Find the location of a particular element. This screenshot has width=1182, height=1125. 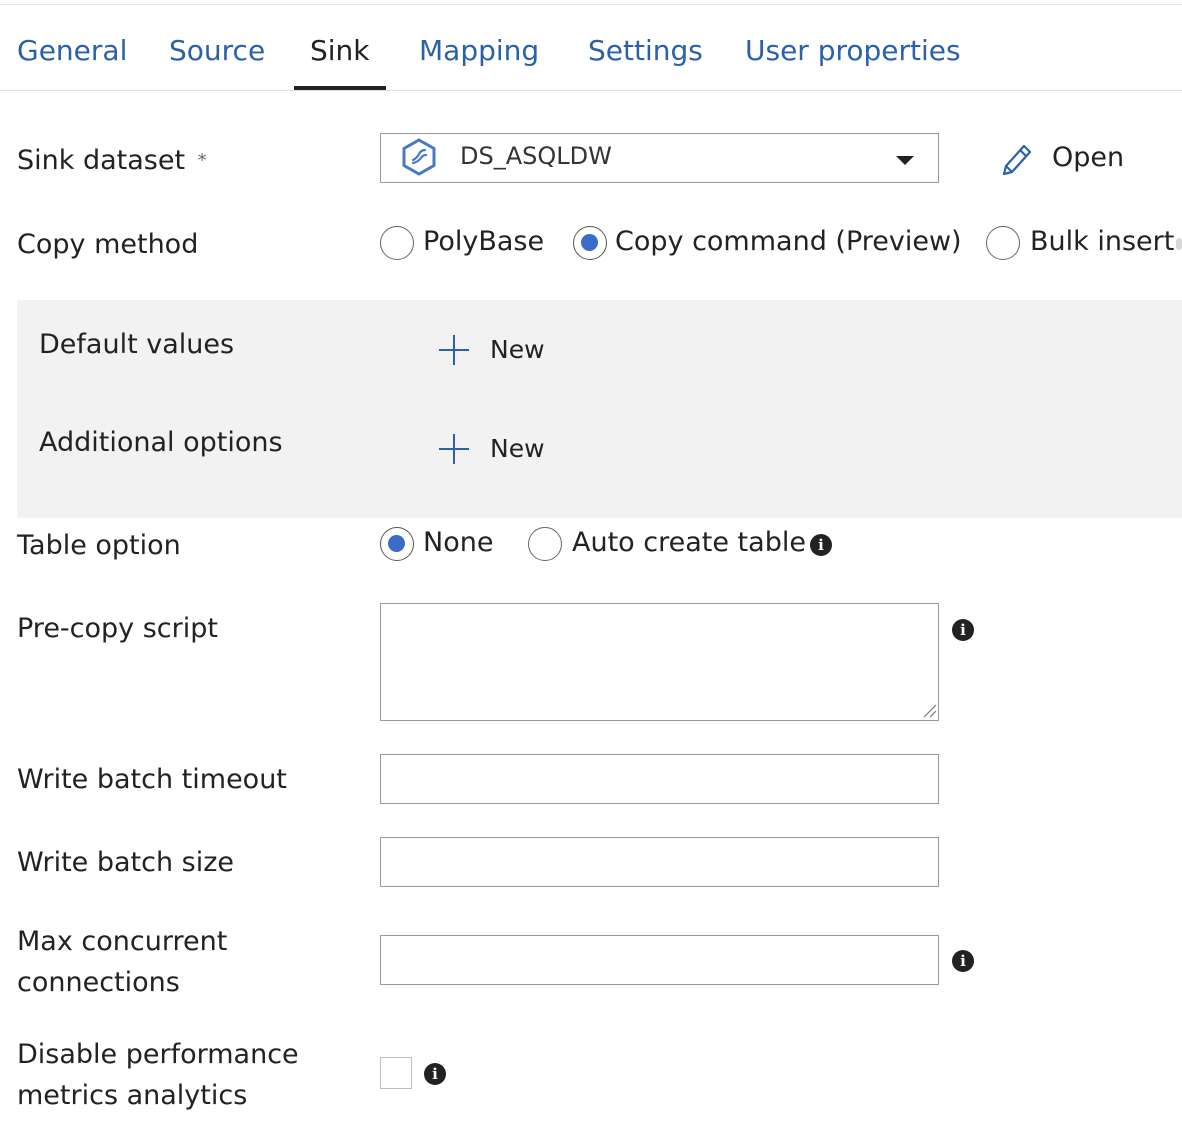

default-values-new-button: New is located at coordinates (517, 349).